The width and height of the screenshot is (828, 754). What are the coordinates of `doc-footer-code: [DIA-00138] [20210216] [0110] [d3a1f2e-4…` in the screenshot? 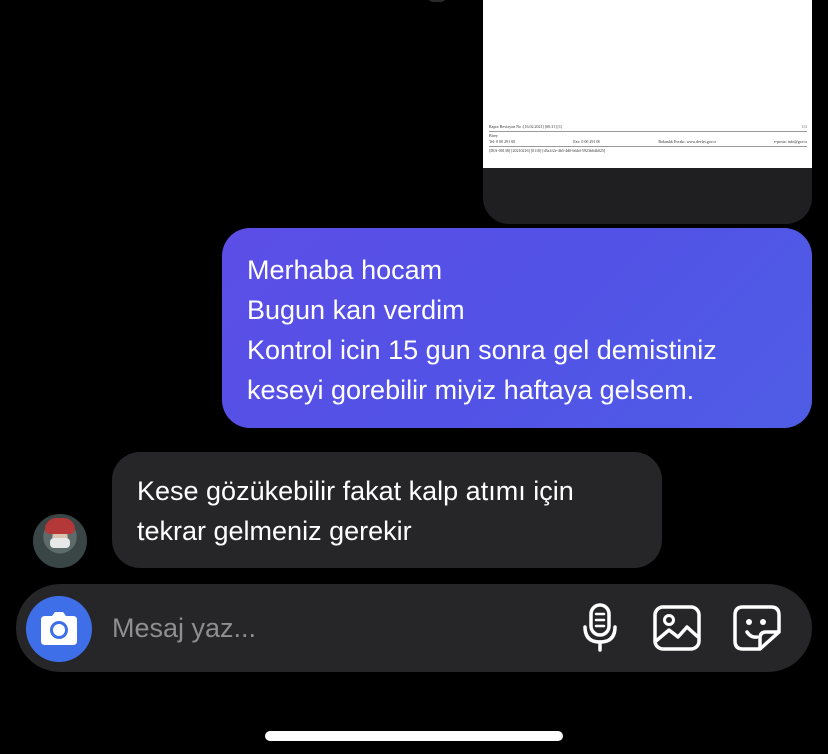 It's located at (547, 150).